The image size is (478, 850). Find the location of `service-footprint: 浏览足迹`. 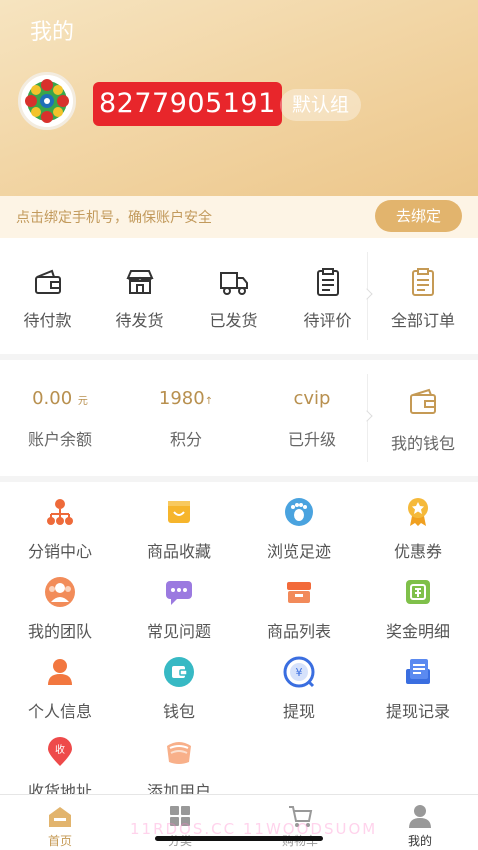

service-footprint: 浏览足迹 is located at coordinates (299, 522).